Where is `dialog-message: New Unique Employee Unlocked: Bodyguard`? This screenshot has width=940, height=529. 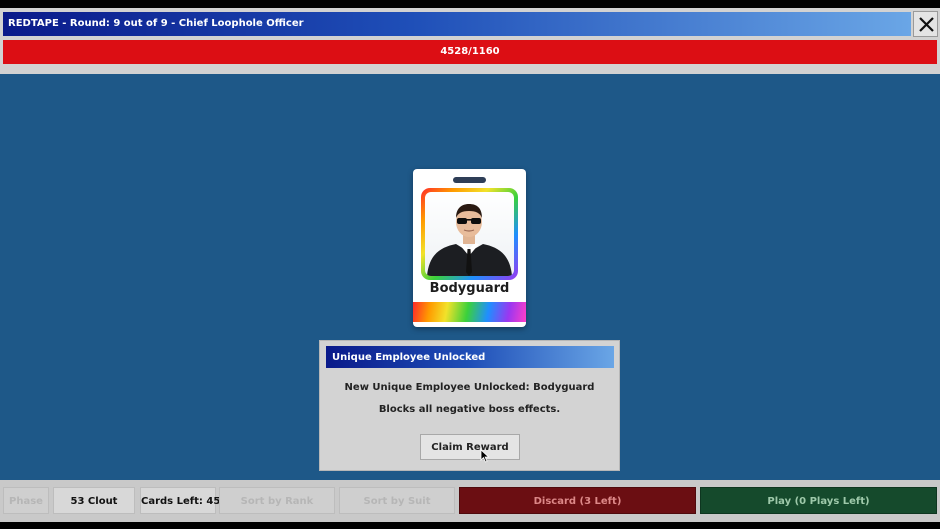 dialog-message: New Unique Employee Unlocked: Bodyguard is located at coordinates (469, 387).